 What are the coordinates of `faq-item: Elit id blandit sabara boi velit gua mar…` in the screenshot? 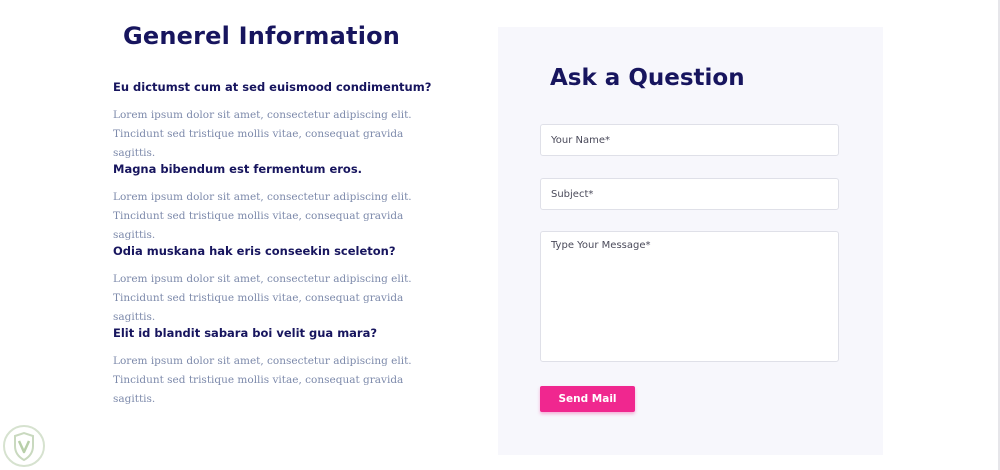 It's located at (283, 367).